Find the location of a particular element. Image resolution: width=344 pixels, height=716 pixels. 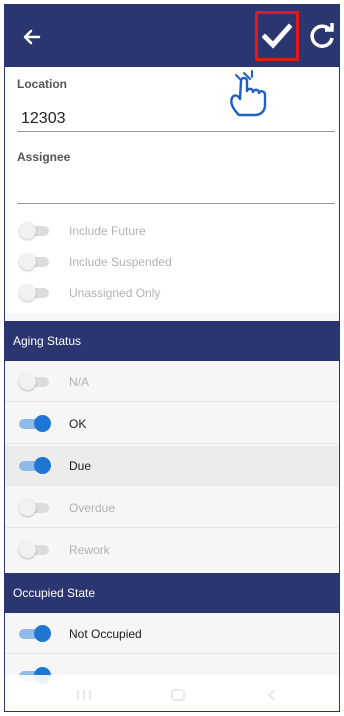

occupied-item-label: Not Occupied is located at coordinates (105, 633).